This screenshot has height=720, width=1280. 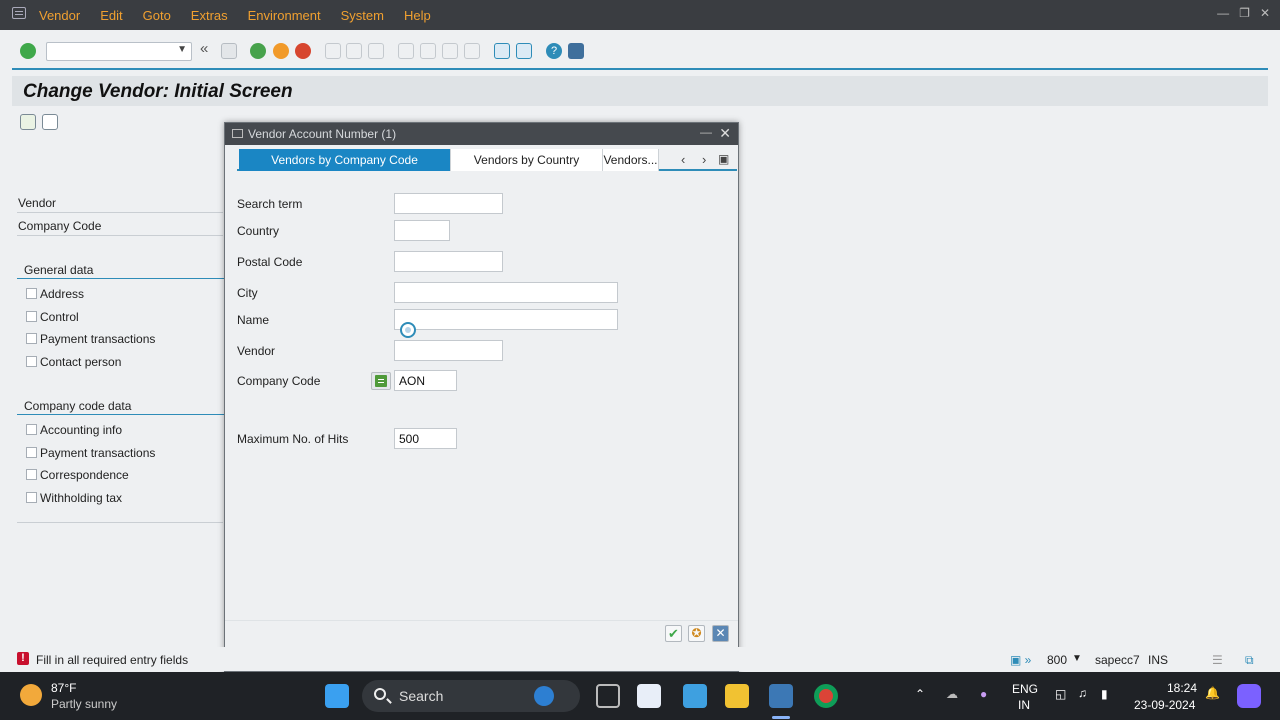 I want to click on multiple-selection-button: ✪, so click(x=696, y=633).